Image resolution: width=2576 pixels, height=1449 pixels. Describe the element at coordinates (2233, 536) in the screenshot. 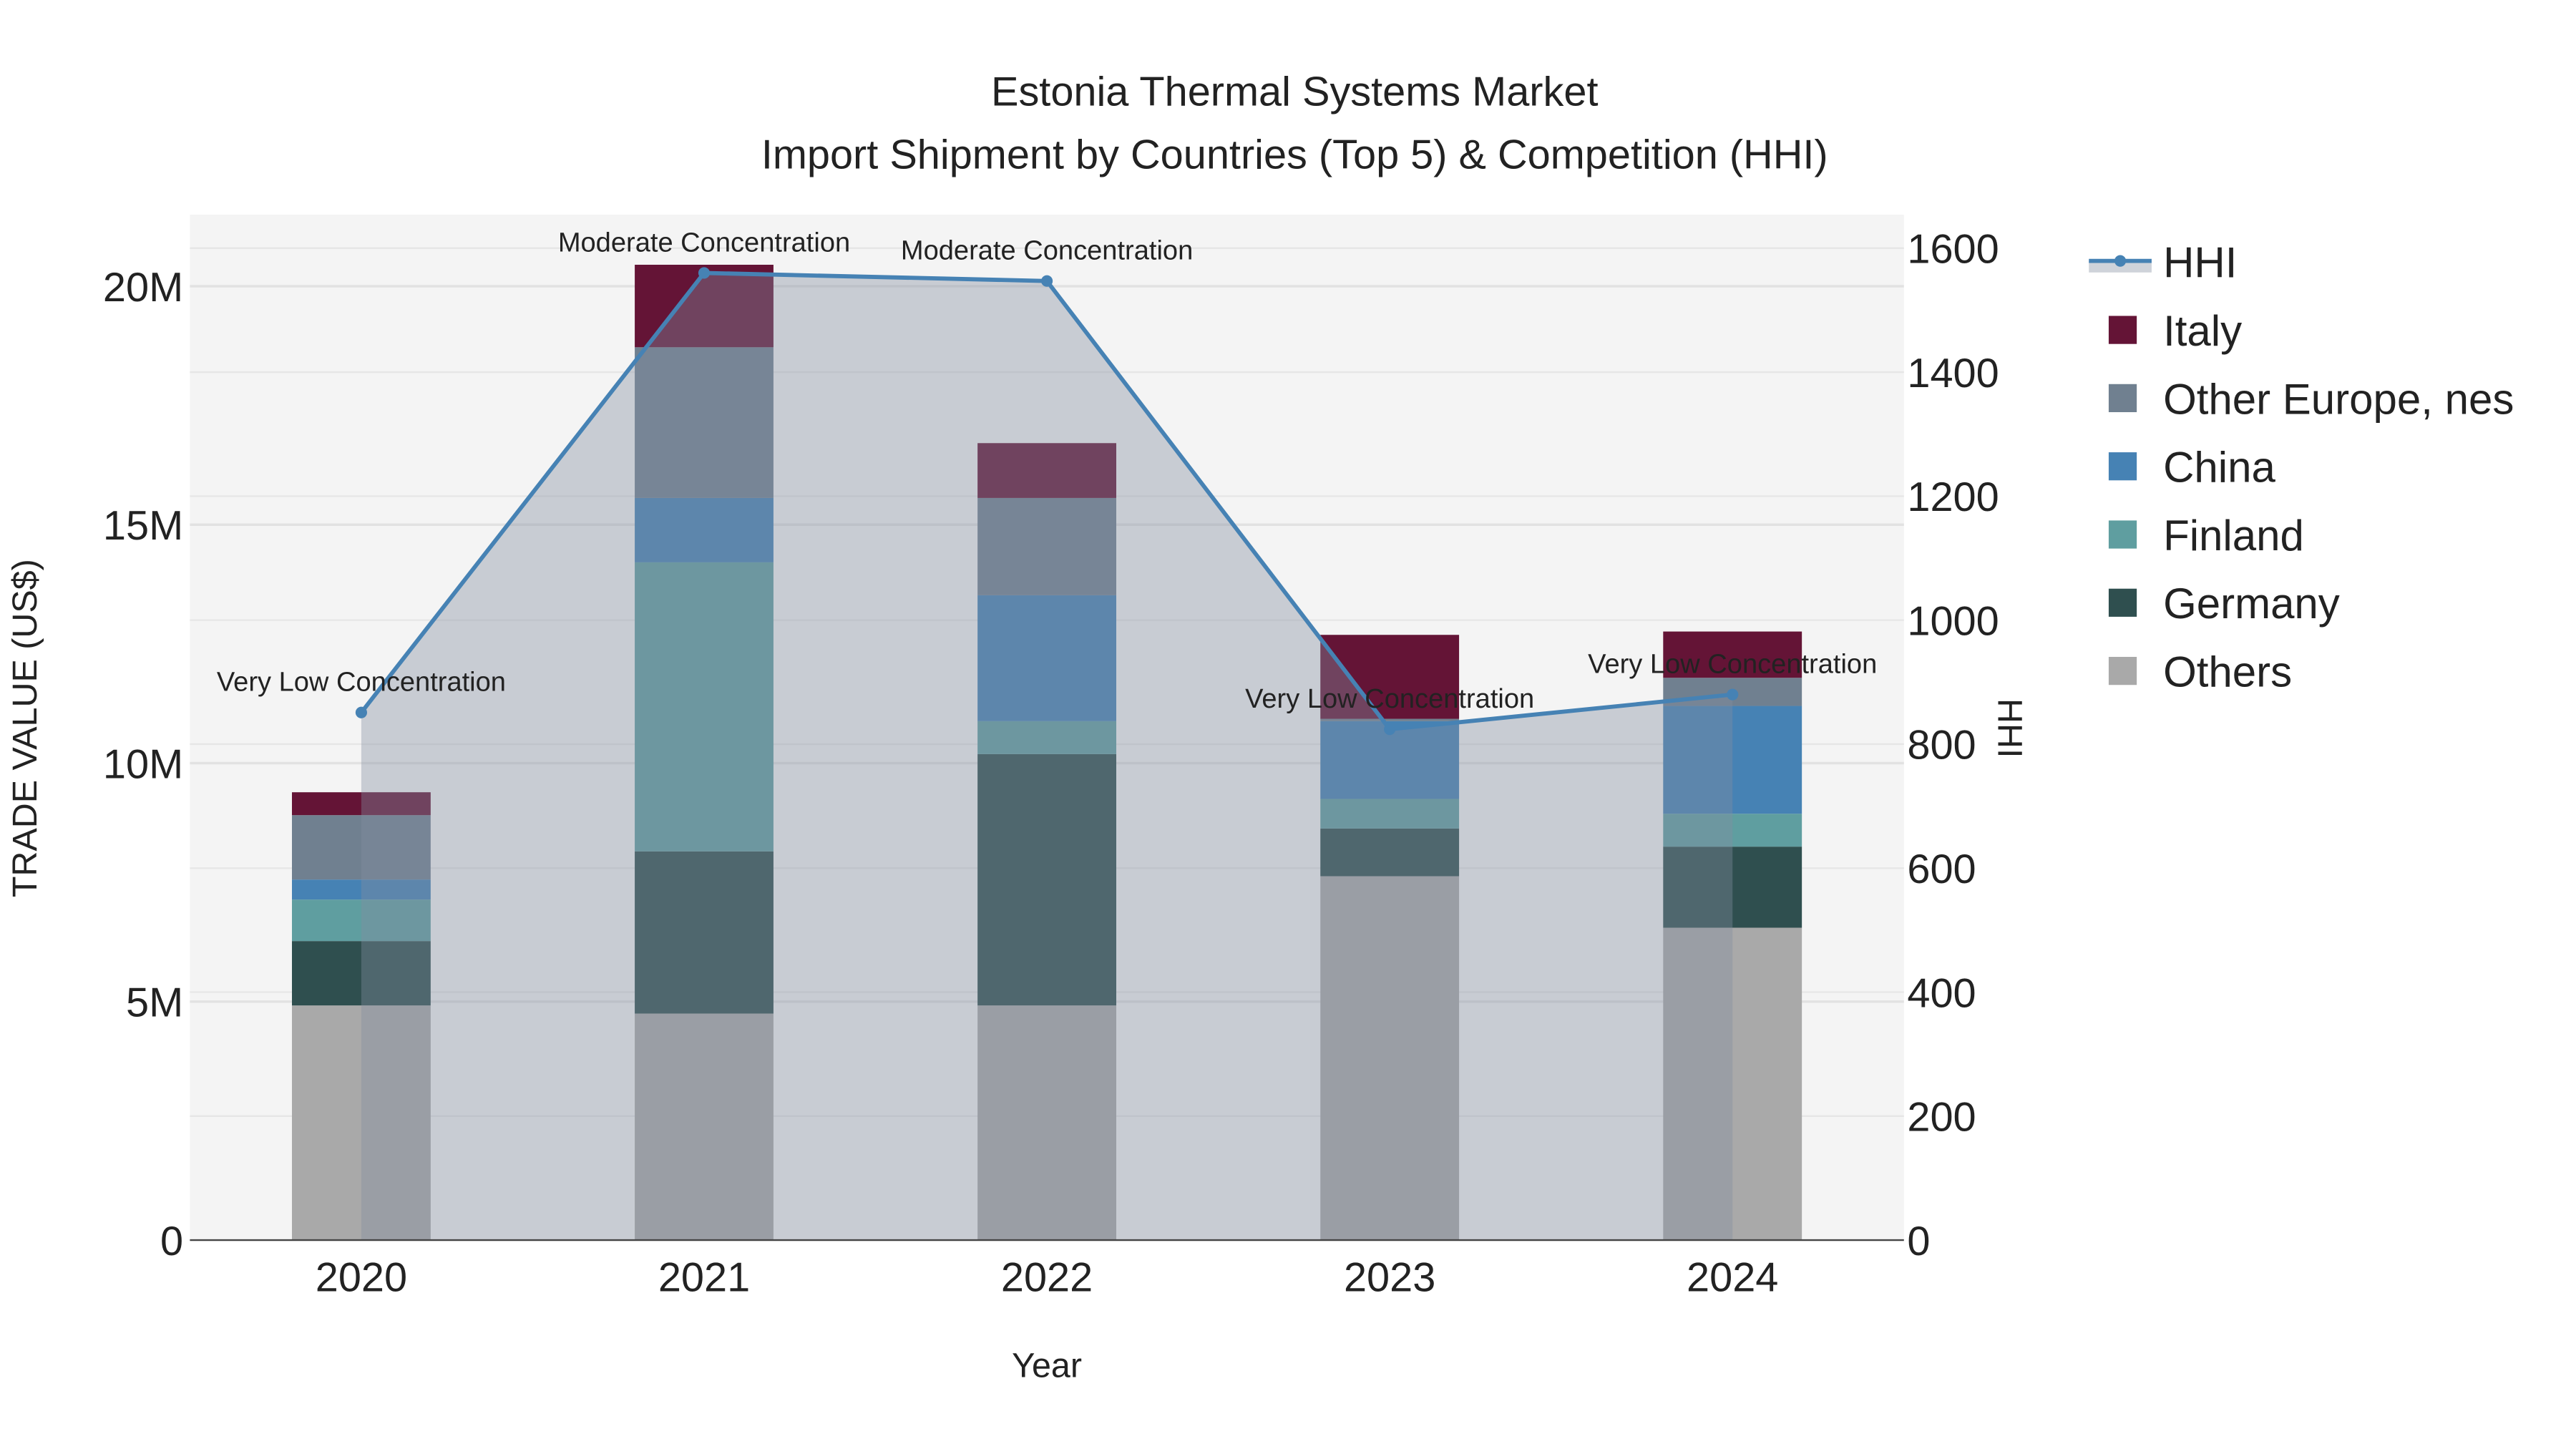

I see `legend-label: Finland` at that location.